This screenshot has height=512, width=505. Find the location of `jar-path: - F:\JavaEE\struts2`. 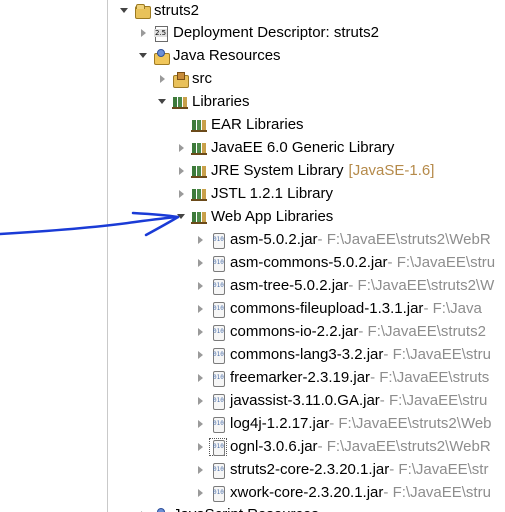

jar-path: - F:\JavaEE\struts2 is located at coordinates (422, 331).